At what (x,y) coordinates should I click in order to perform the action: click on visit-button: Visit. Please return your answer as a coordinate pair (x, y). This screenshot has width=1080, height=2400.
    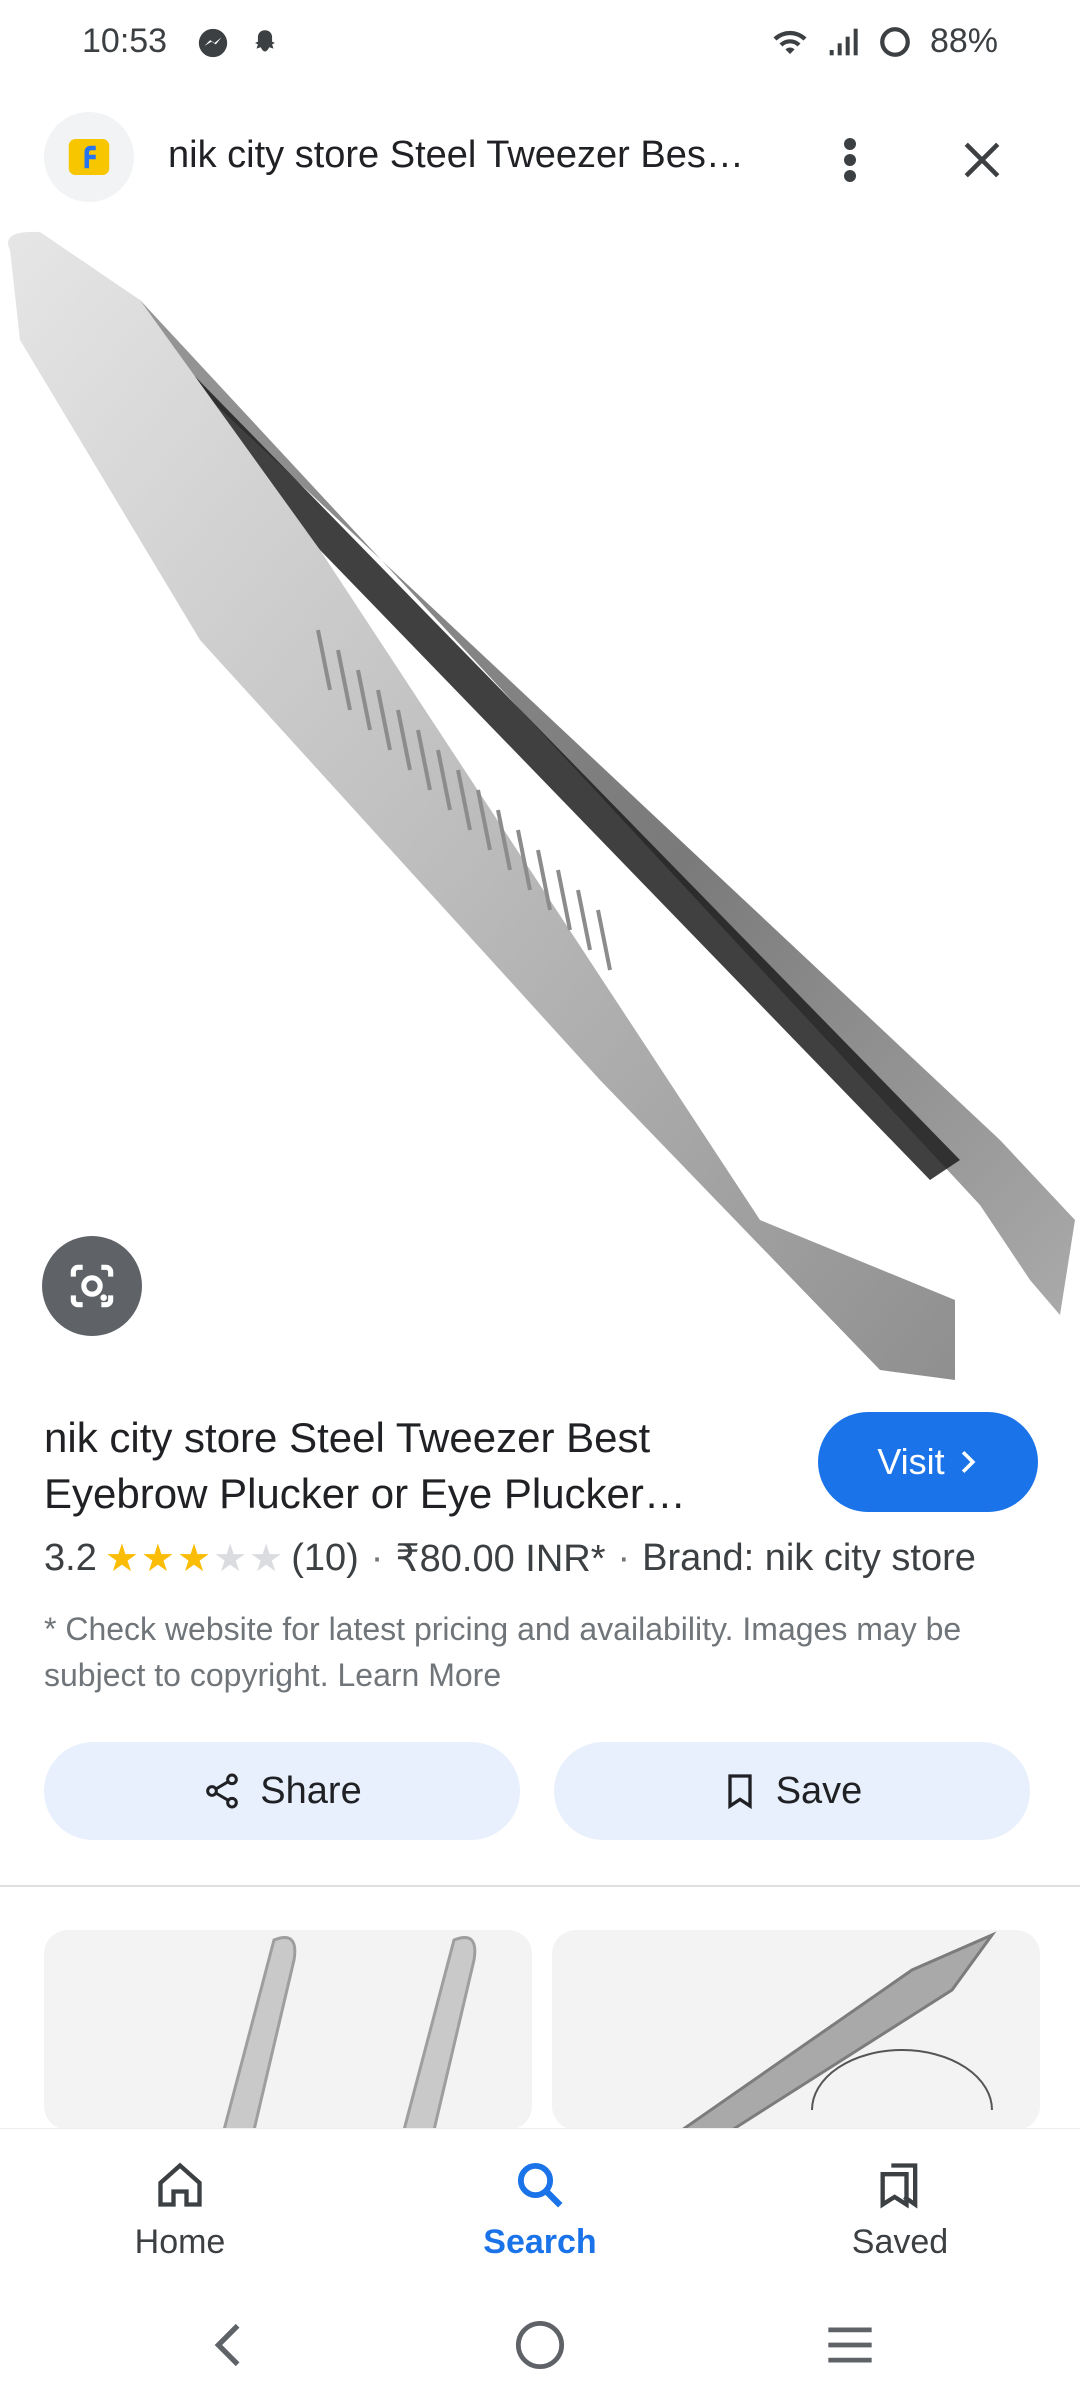
    Looking at the image, I should click on (928, 1462).